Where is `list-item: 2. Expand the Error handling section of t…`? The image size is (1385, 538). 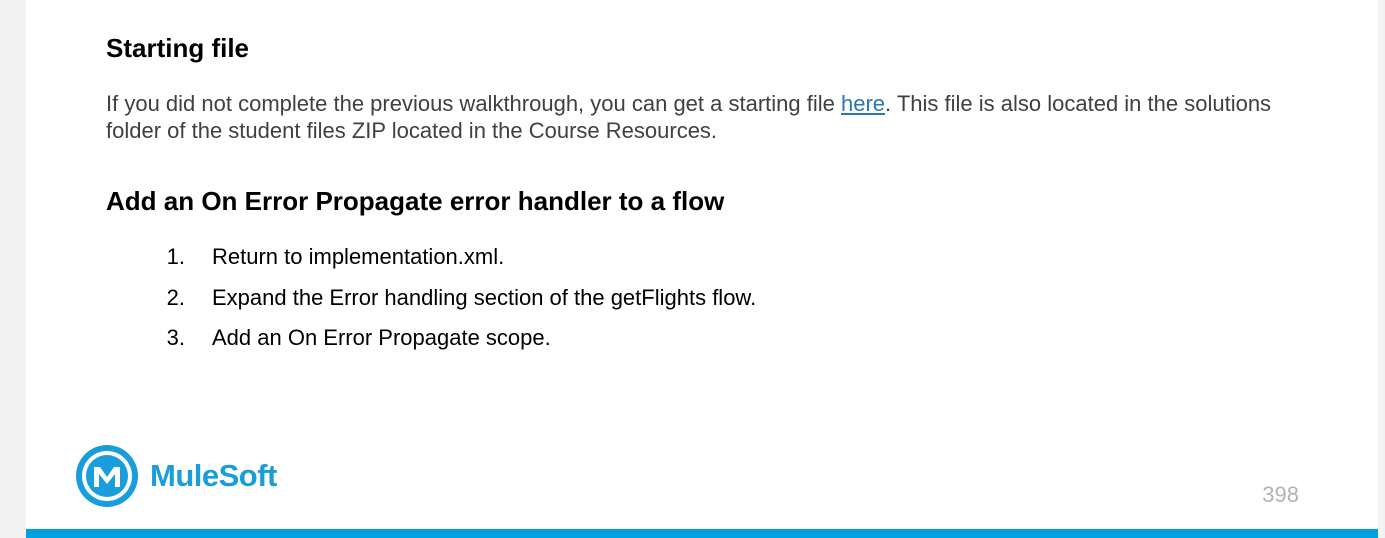
list-item: 2. Expand the Error handling section of t… is located at coordinates (431, 303).